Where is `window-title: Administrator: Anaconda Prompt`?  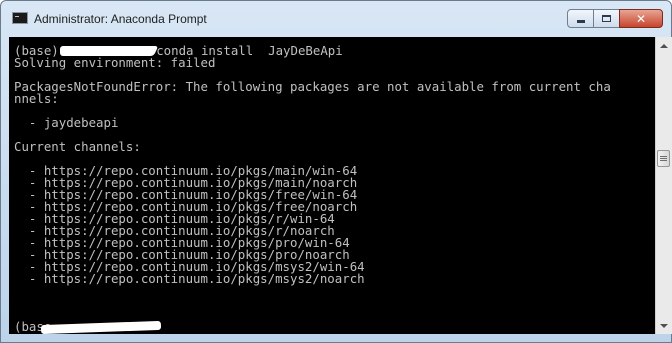 window-title: Administrator: Anaconda Prompt is located at coordinates (120, 19).